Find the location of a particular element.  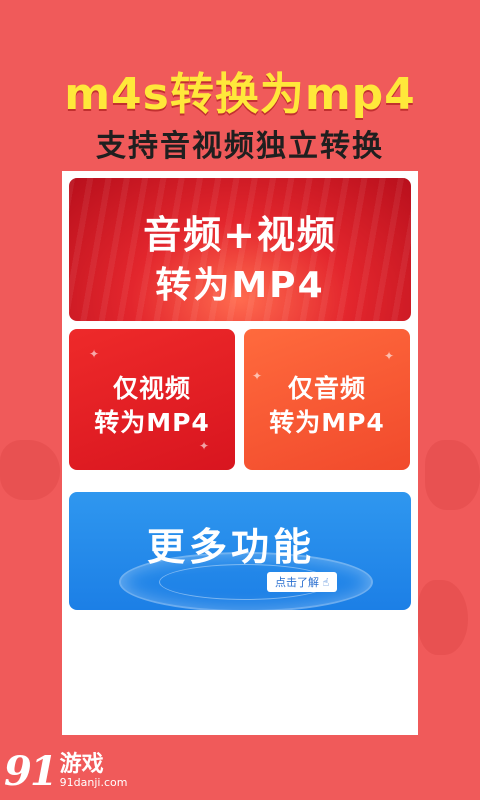

logo-site: 91danji.com is located at coordinates (93, 782).